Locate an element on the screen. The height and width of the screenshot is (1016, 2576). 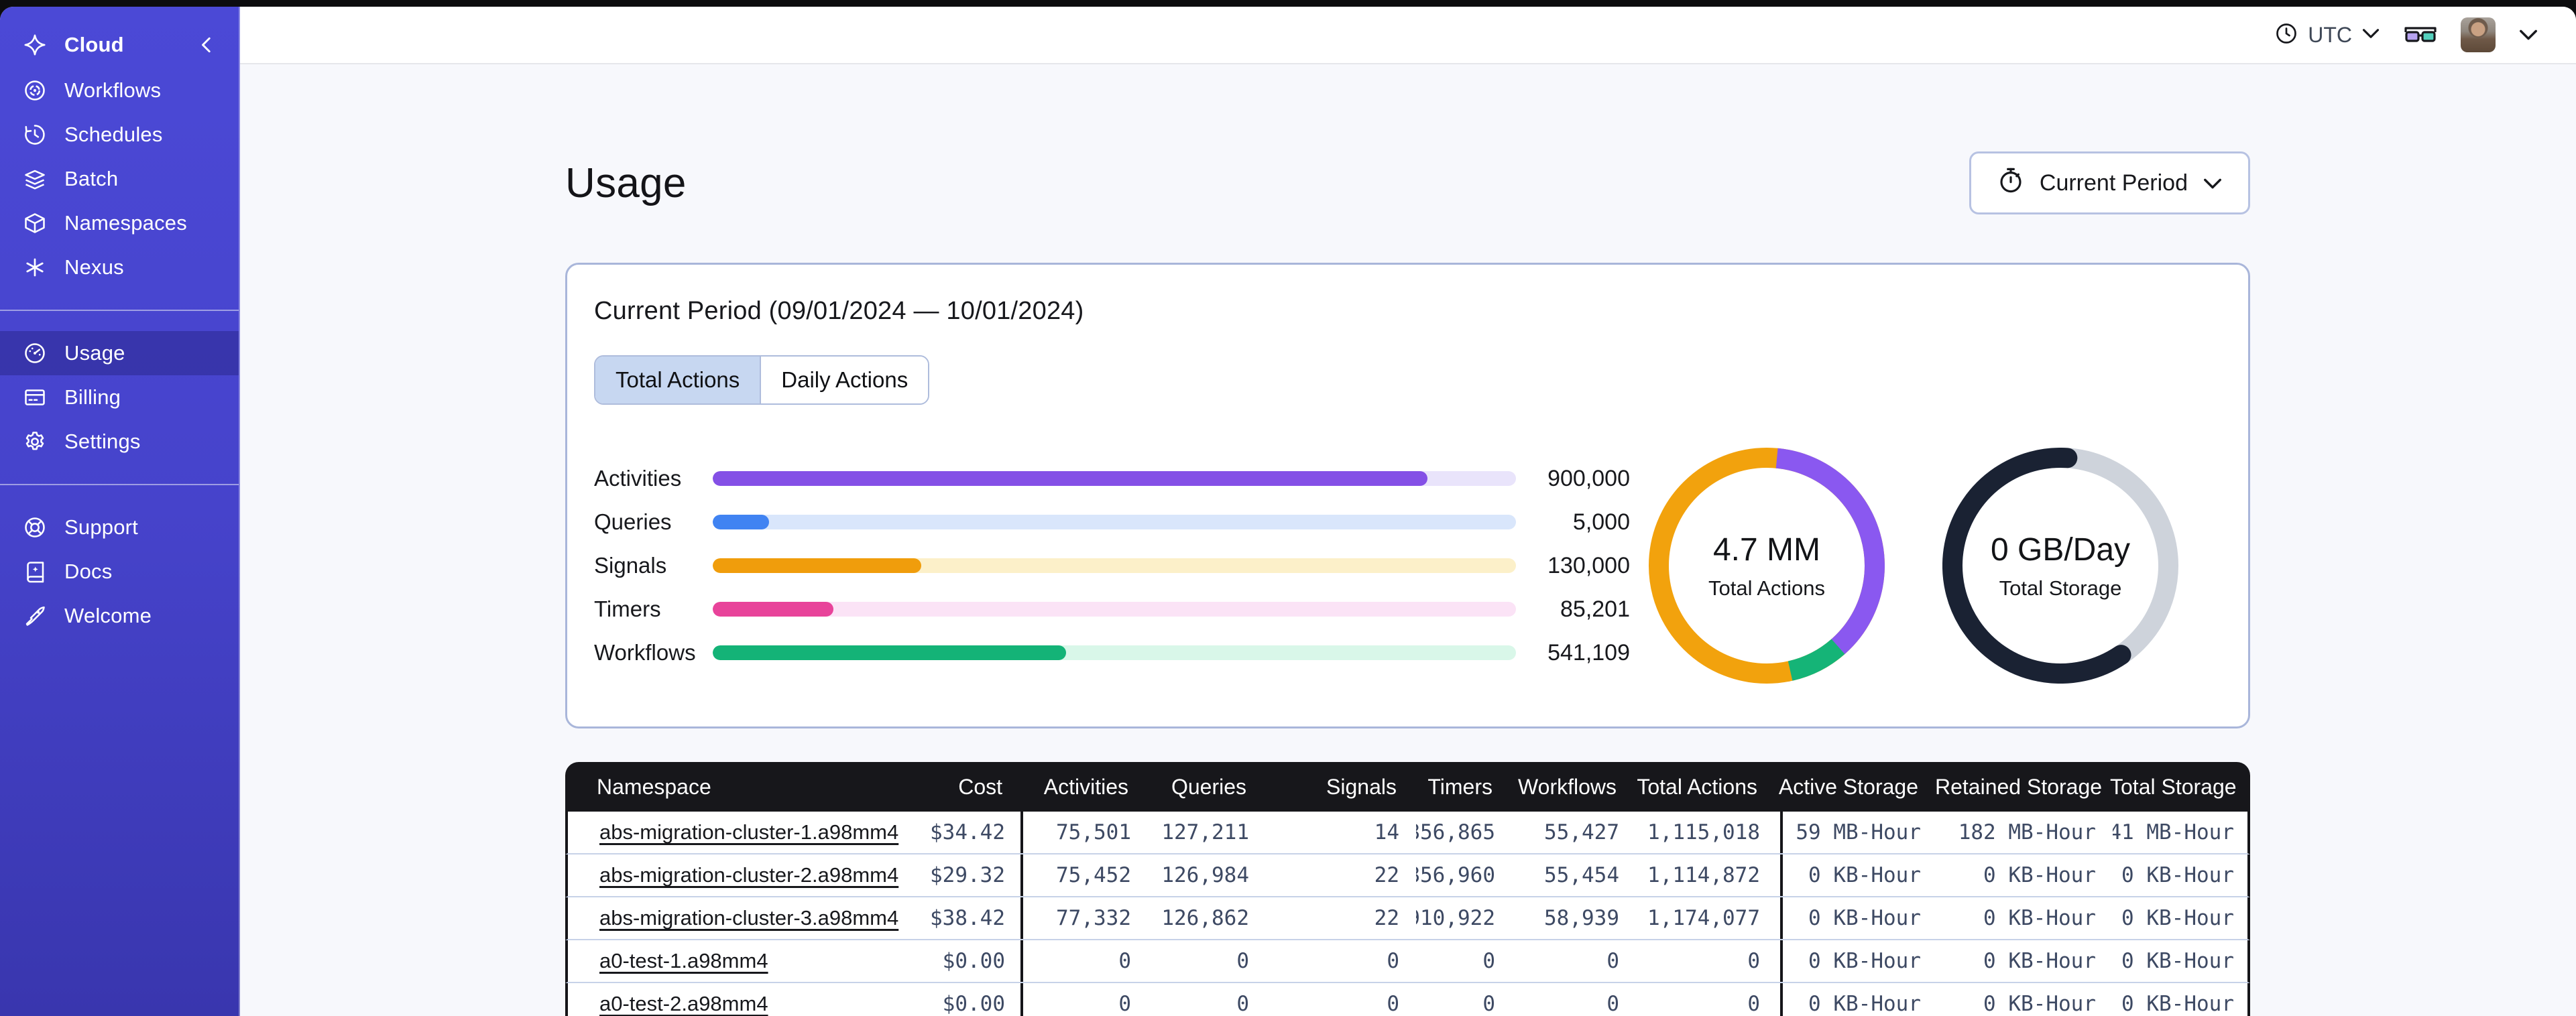
total-storage-donut: 0 GB/Day Total Storage is located at coordinates (2060, 566).